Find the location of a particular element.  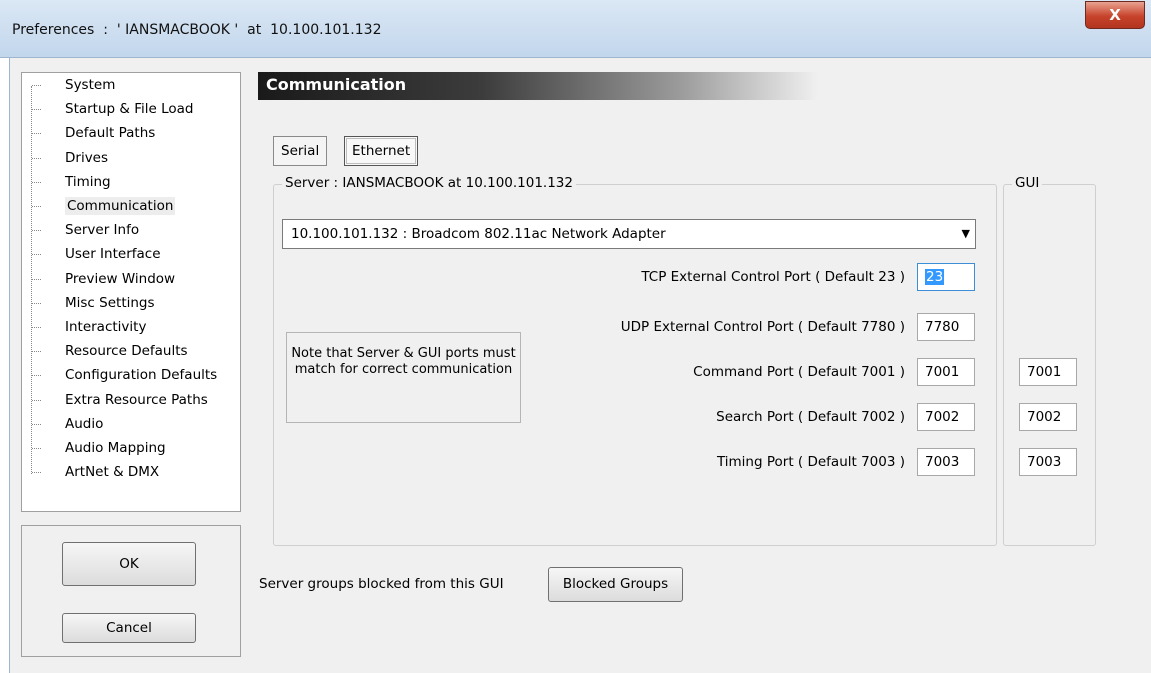

tab-ethernet-label: Ethernet is located at coordinates (381, 151).